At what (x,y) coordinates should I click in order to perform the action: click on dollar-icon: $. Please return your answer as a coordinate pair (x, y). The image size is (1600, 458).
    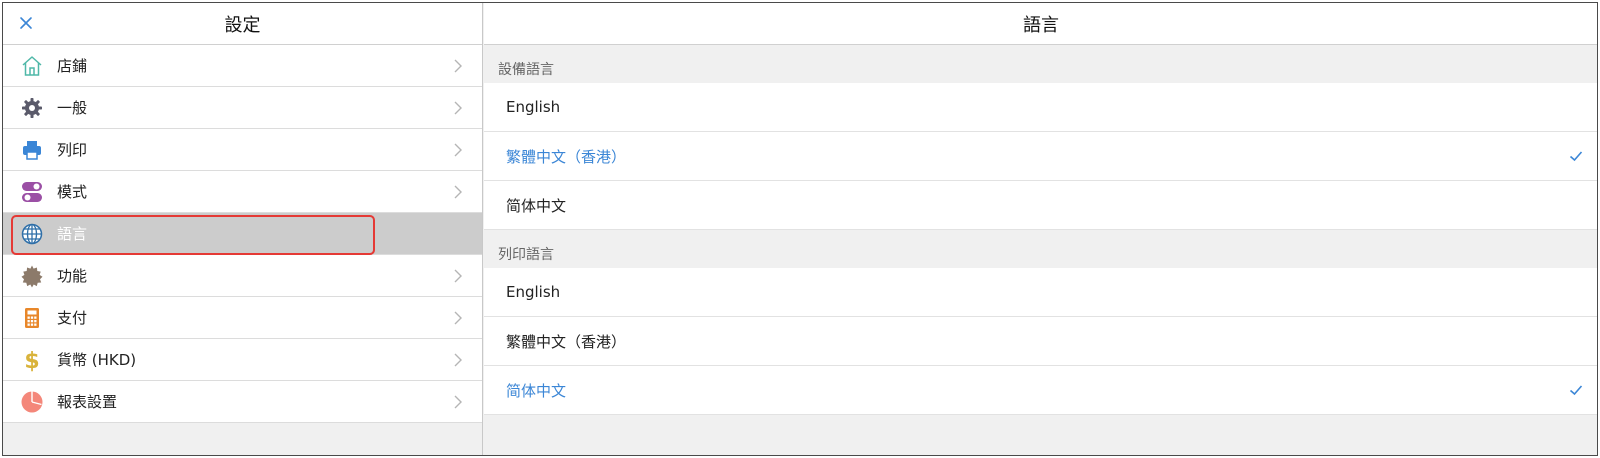
    Looking at the image, I should click on (32, 360).